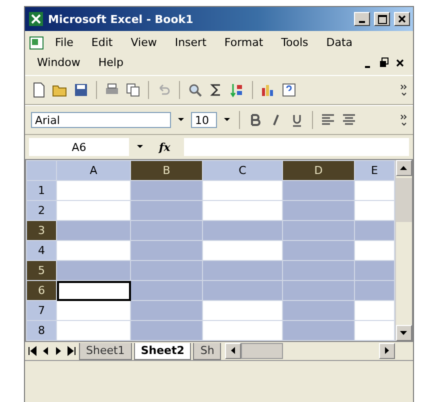 The height and width of the screenshot is (402, 428). What do you see at coordinates (41, 310) in the screenshot?
I see `row-header: 7` at bounding box center [41, 310].